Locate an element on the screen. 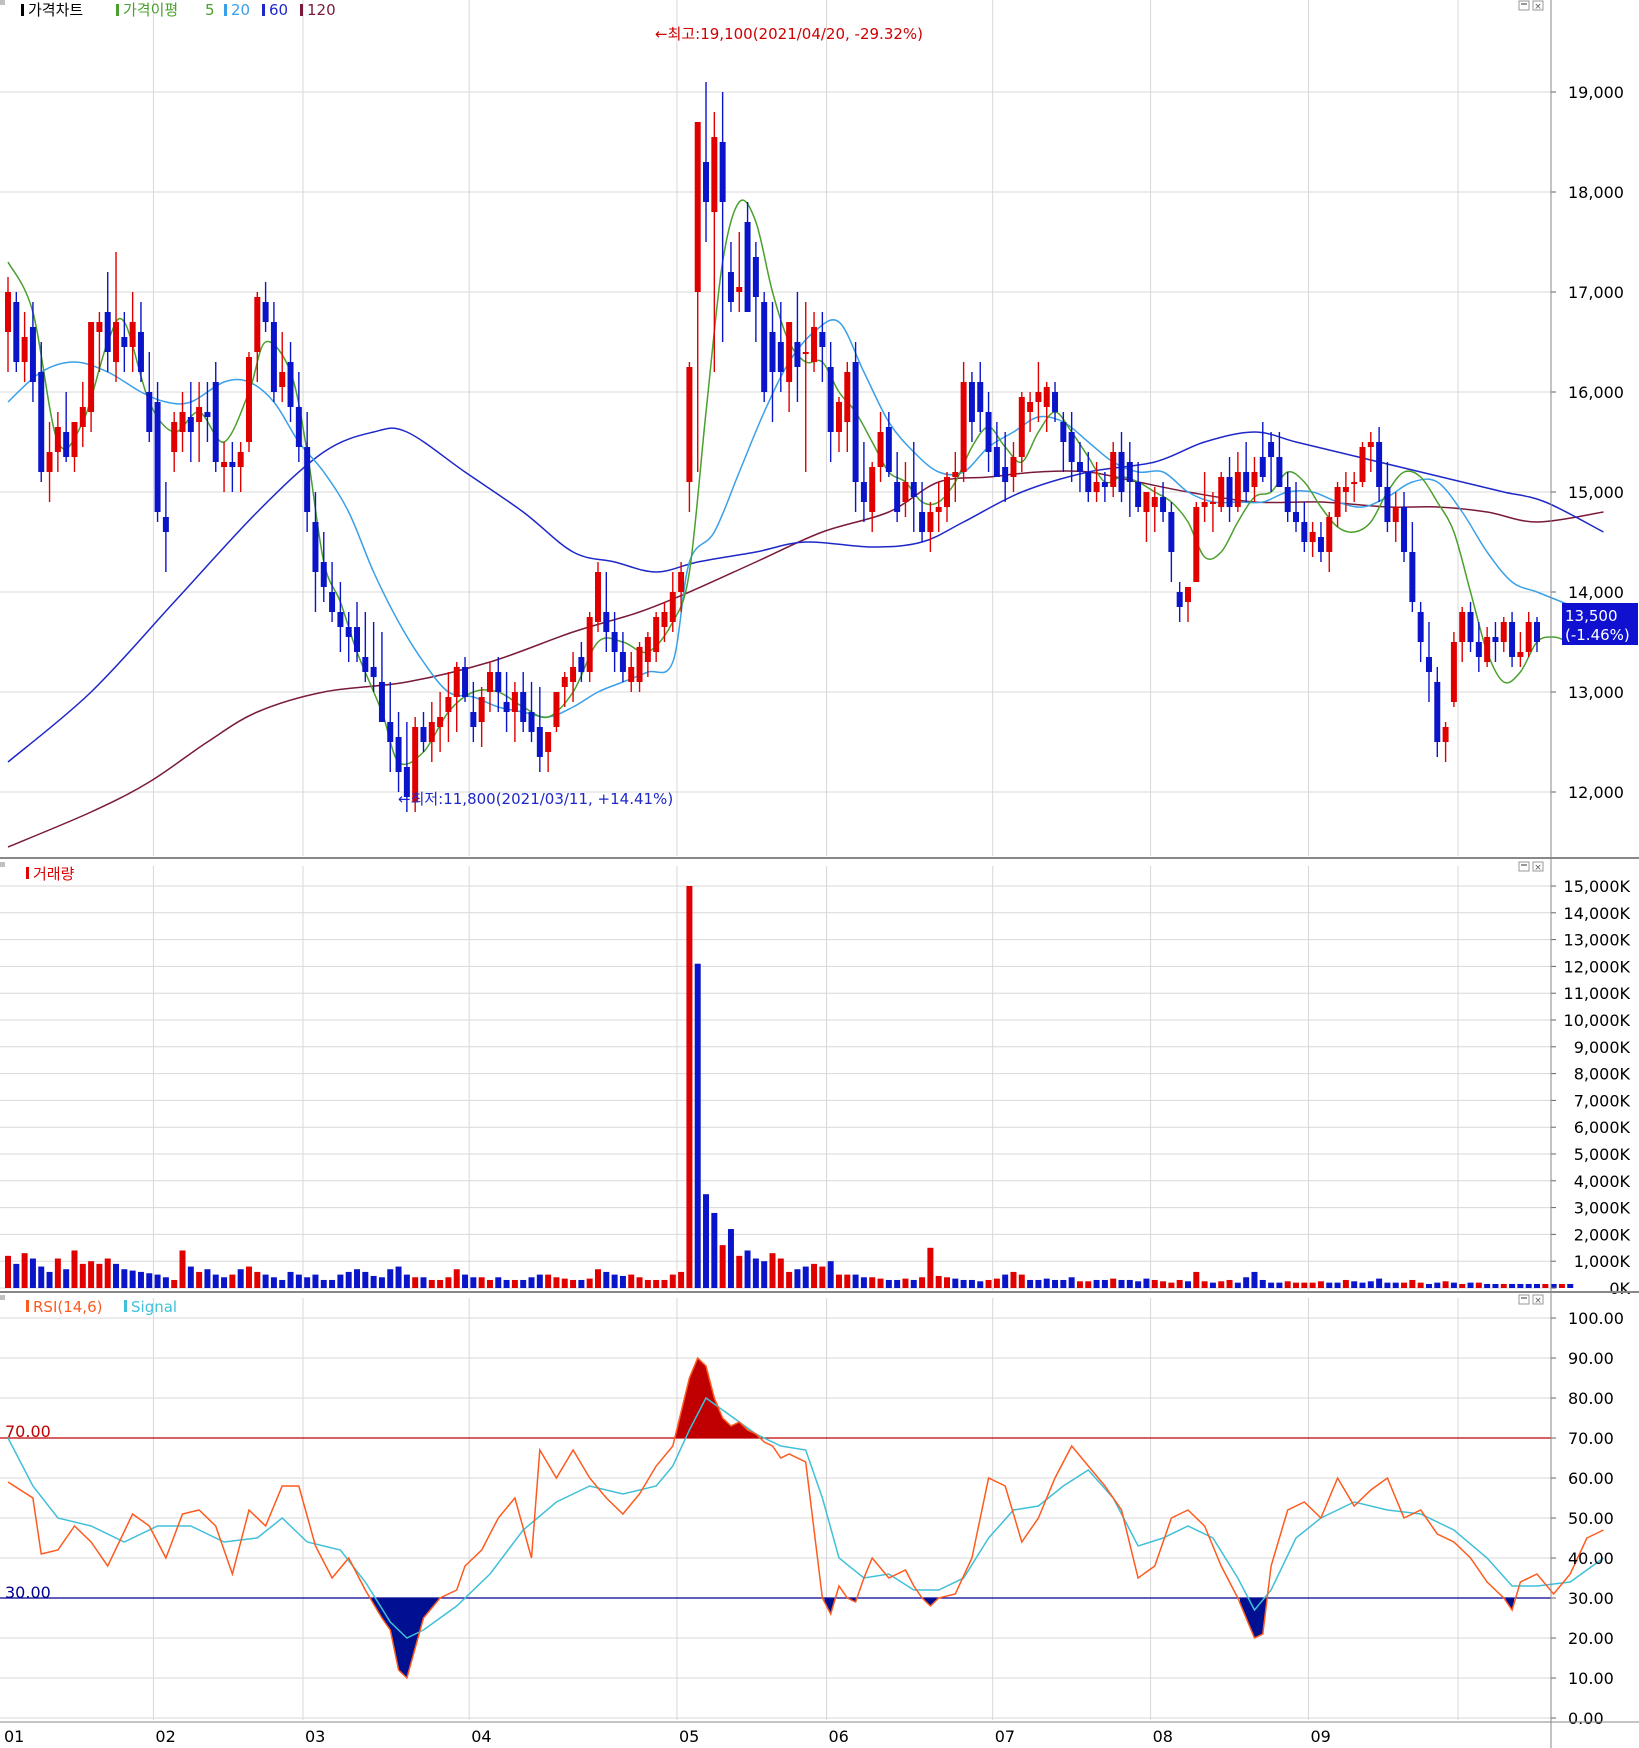  x-month-label: 06 is located at coordinates (839, 1736).